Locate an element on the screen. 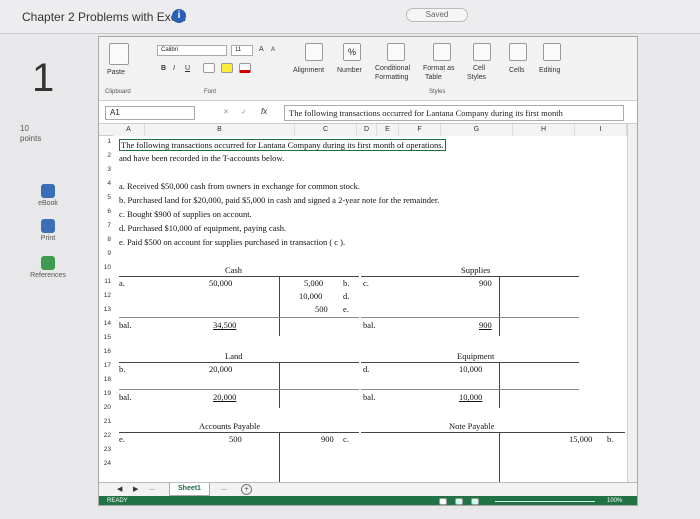  row-header: 20 is located at coordinates (106, 407).